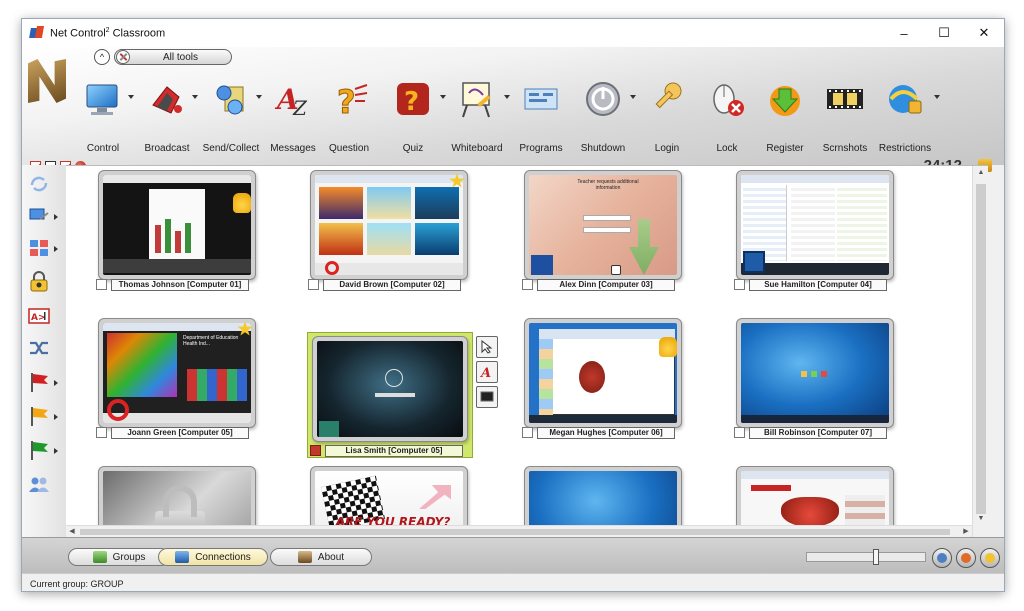 This screenshot has height=611, width=1024. I want to click on connections-icon, so click(182, 557).